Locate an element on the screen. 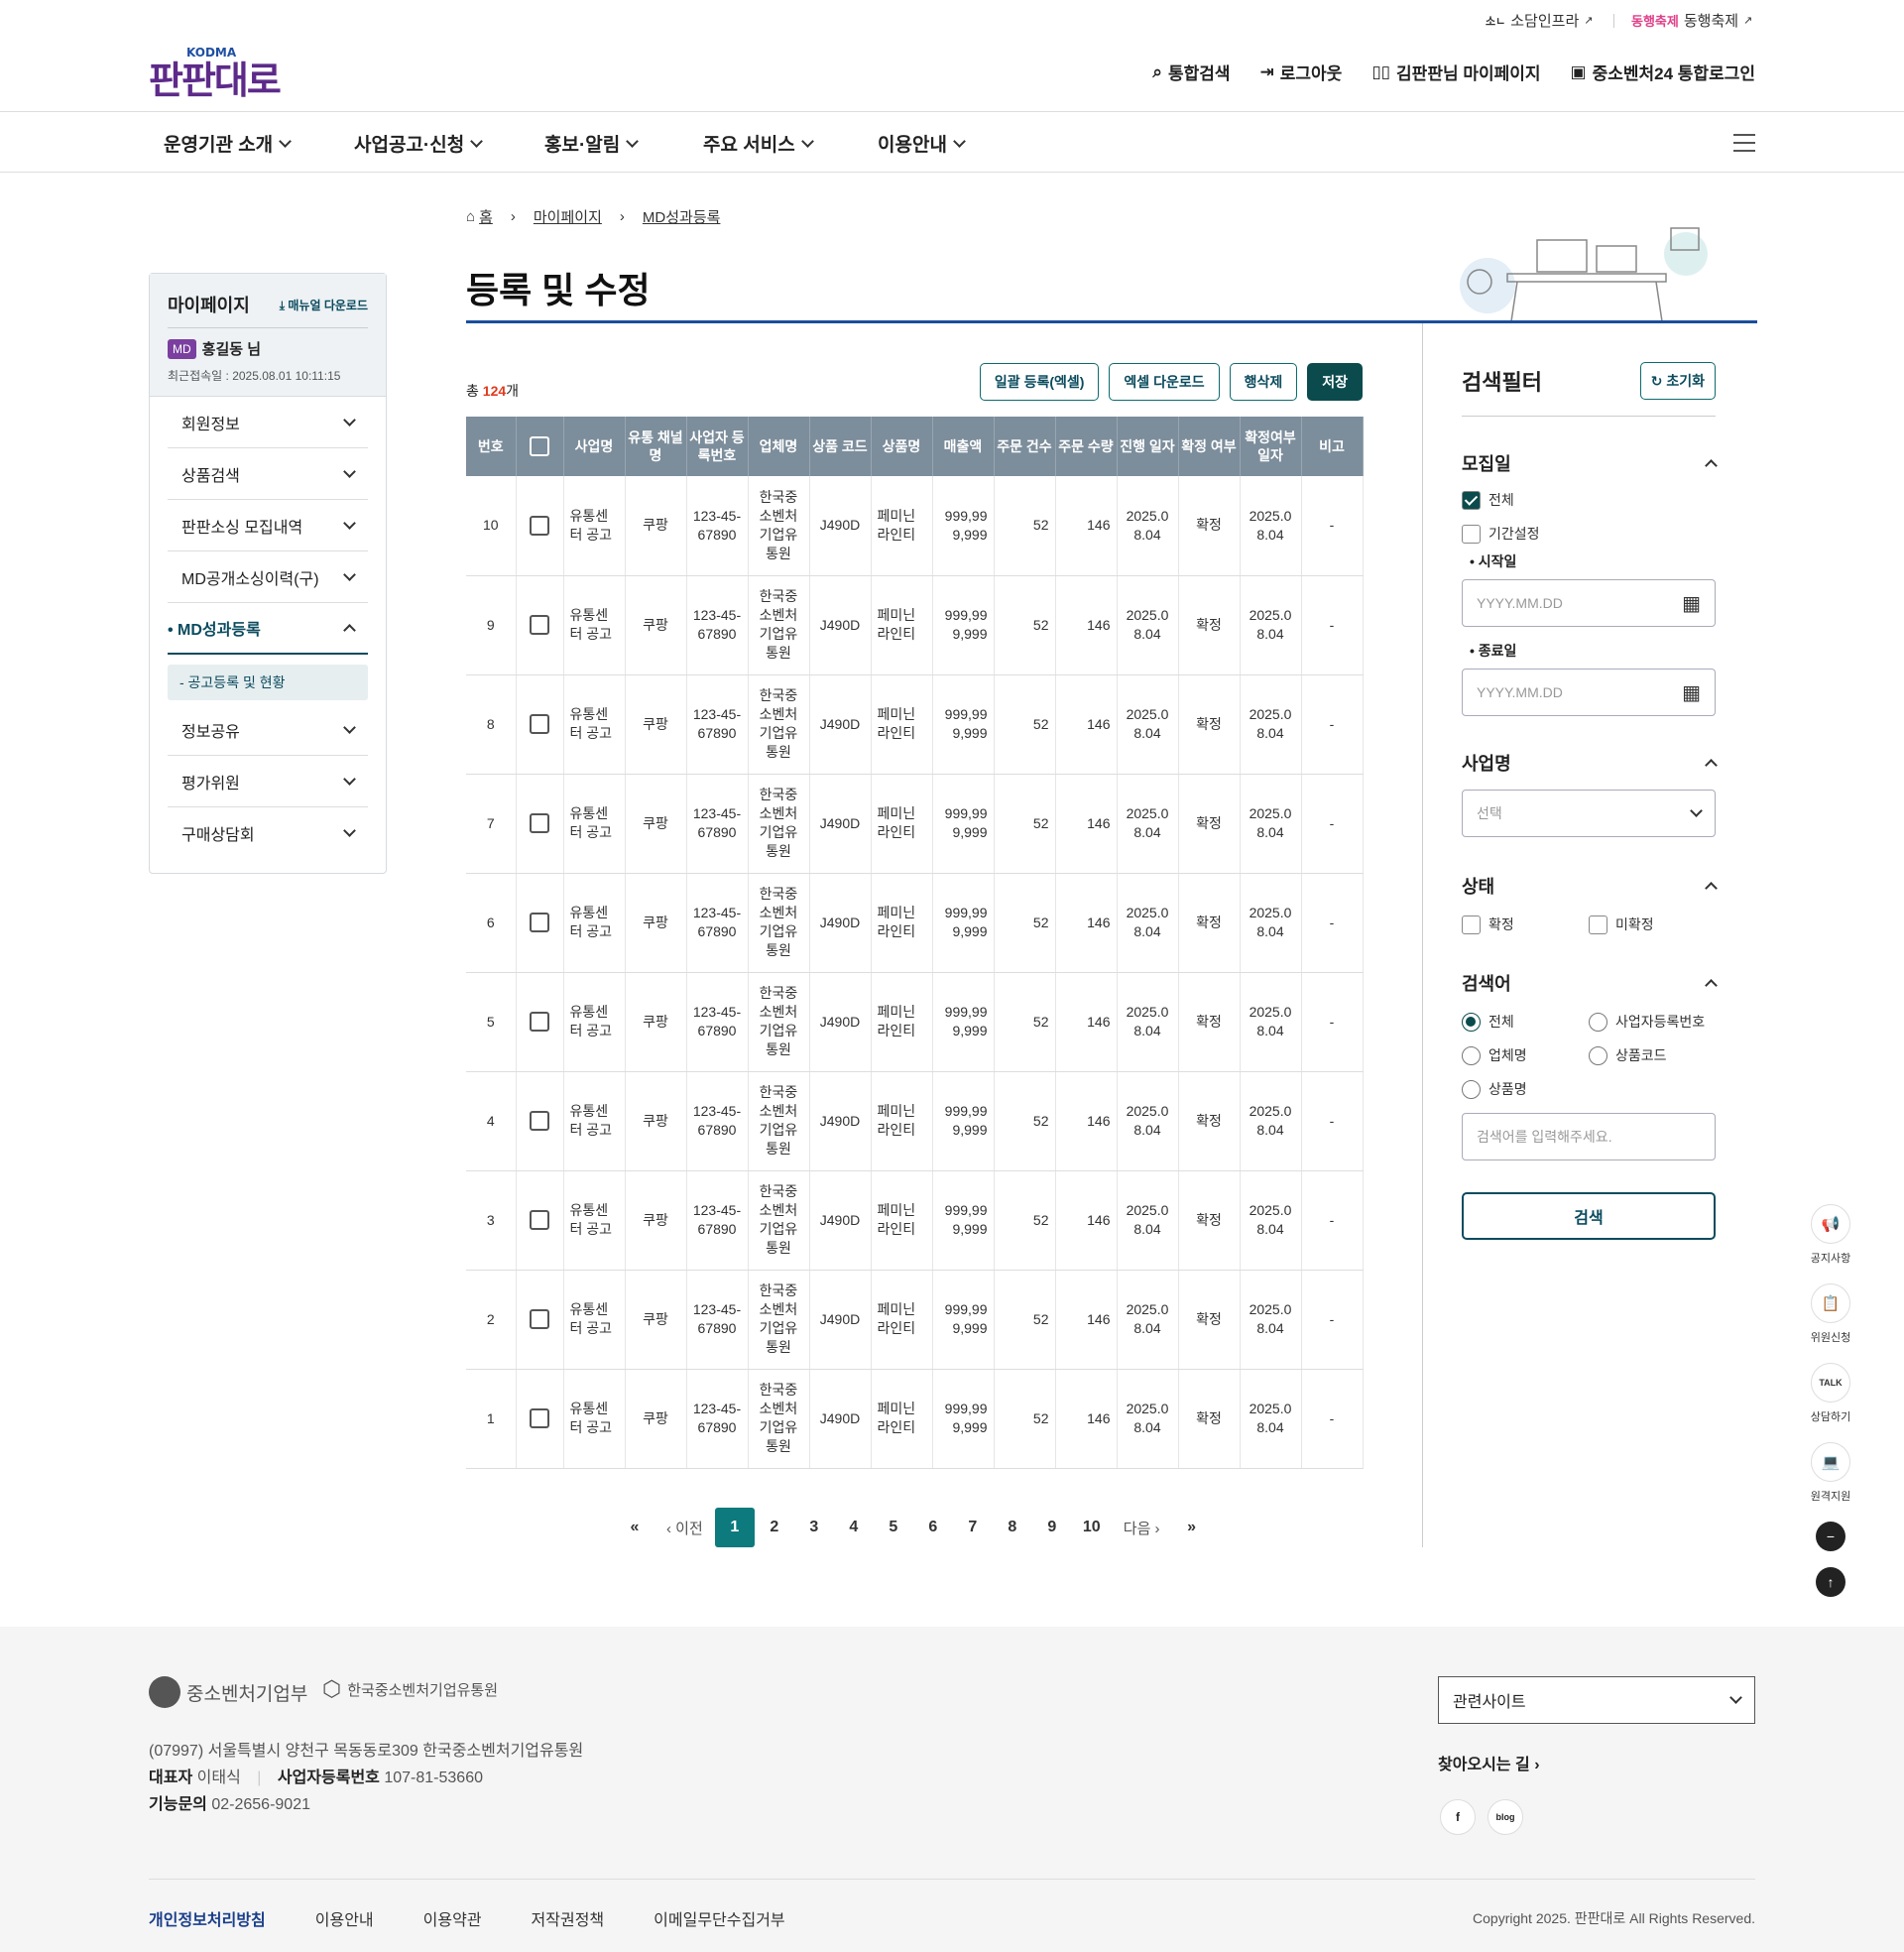  facebook-icon: f is located at coordinates (1458, 1817).